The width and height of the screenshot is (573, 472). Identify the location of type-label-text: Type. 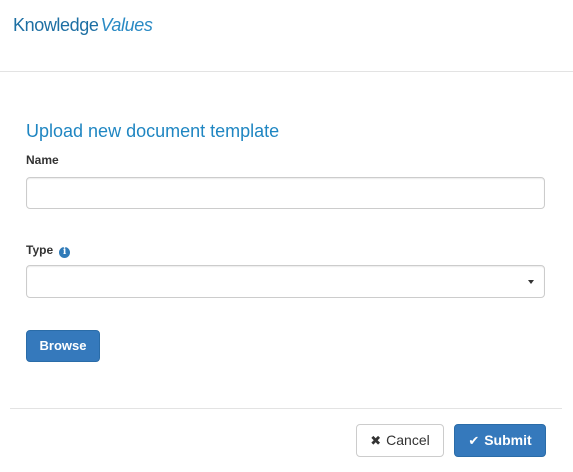
(40, 250).